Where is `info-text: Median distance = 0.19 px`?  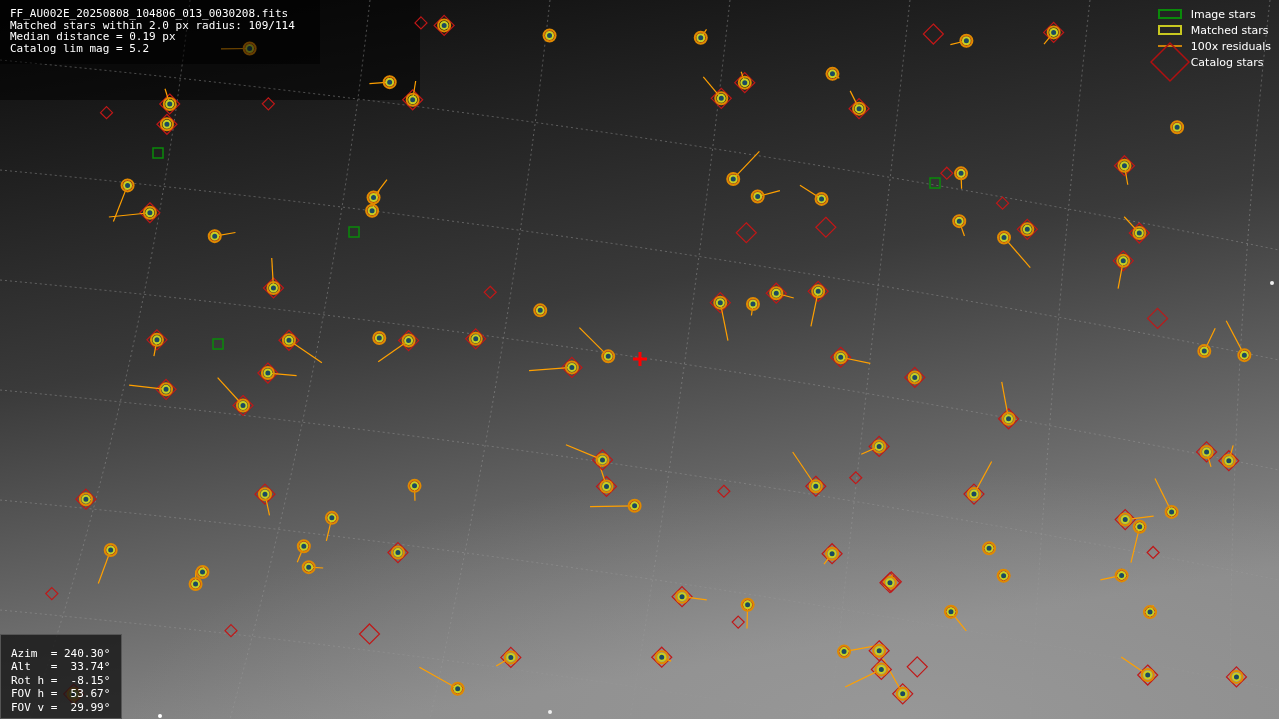 info-text: Median distance = 0.19 px is located at coordinates (93, 37).